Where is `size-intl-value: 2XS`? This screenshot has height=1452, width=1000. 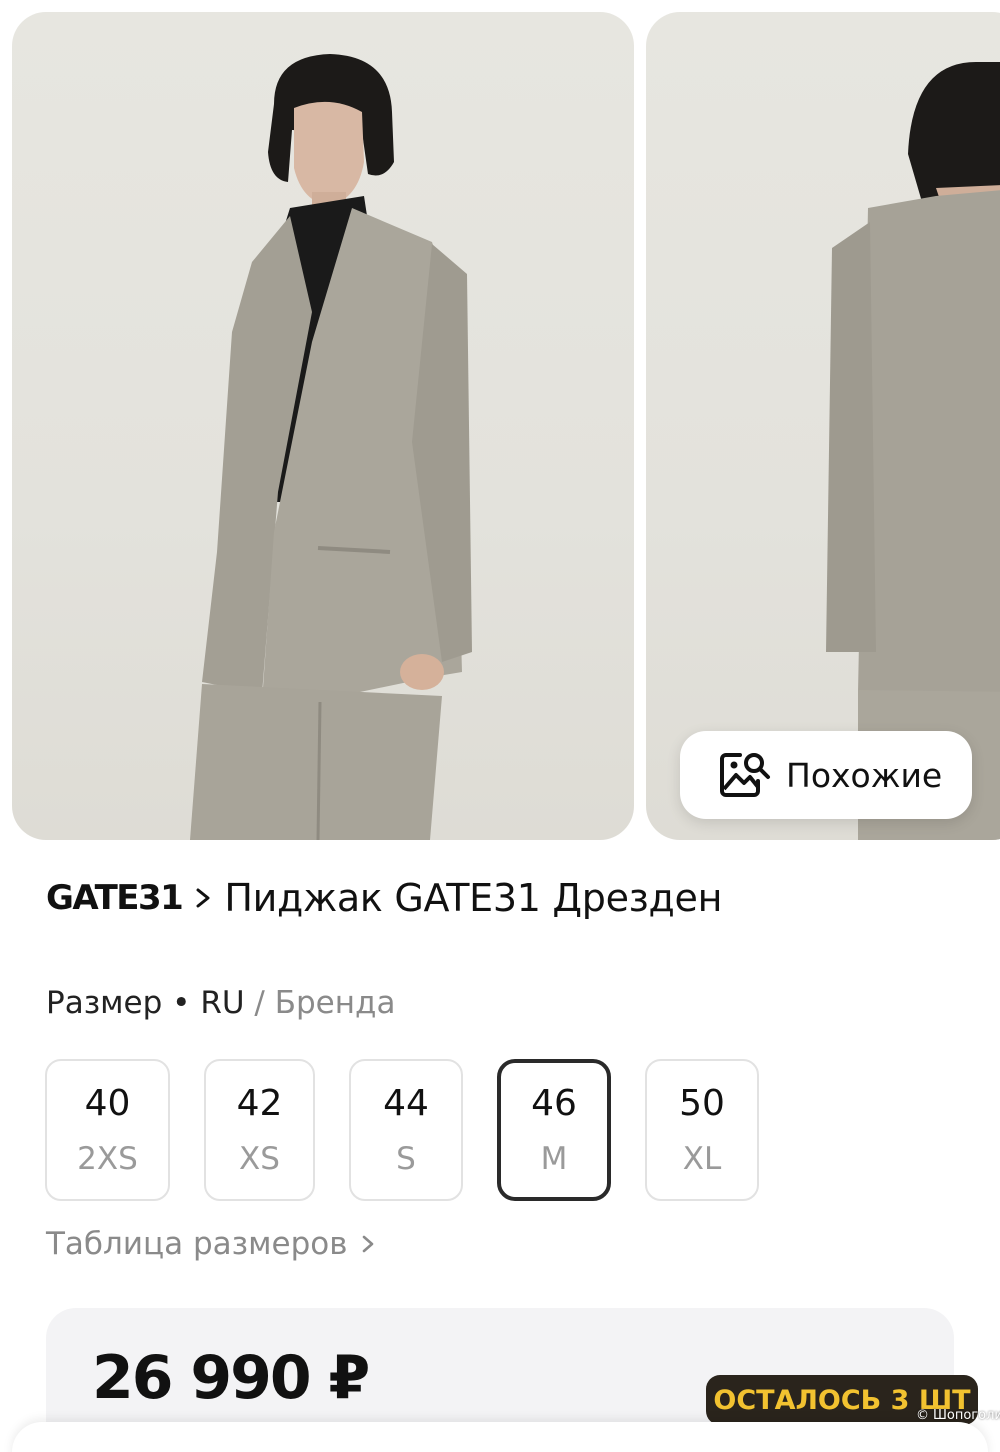 size-intl-value: 2XS is located at coordinates (107, 1159).